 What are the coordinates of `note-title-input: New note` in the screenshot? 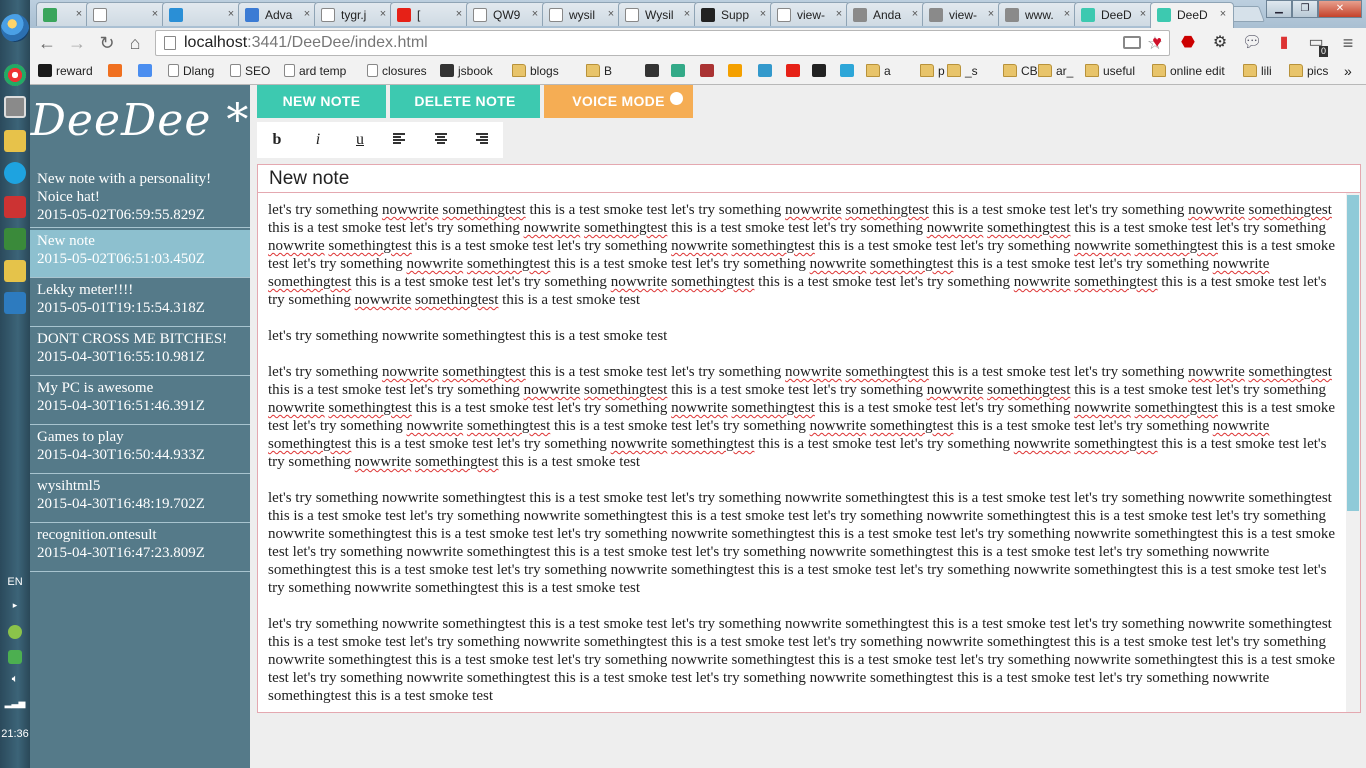 It's located at (809, 179).